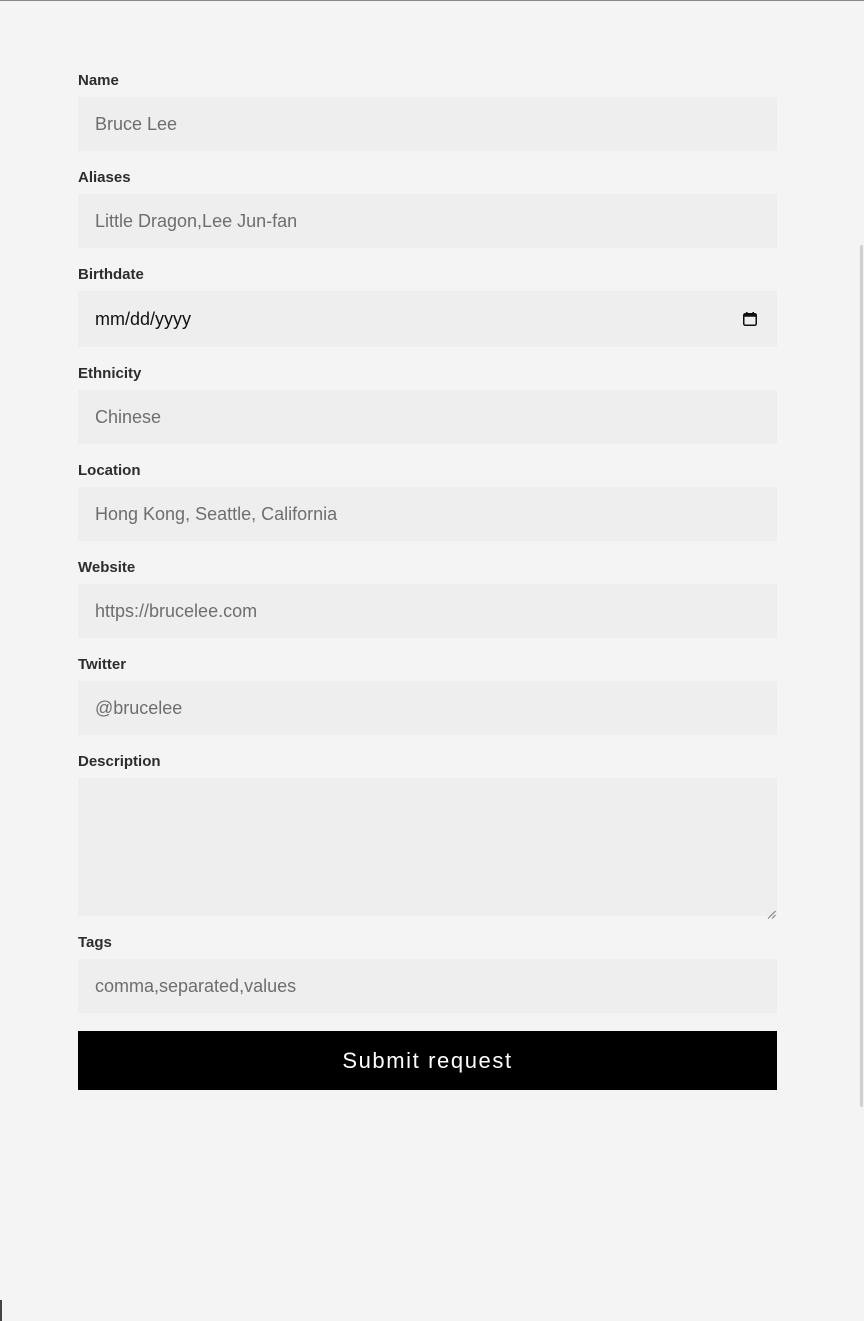 This screenshot has width=864, height=1321. Describe the element at coordinates (119, 761) in the screenshot. I see `description-label: Description` at that location.